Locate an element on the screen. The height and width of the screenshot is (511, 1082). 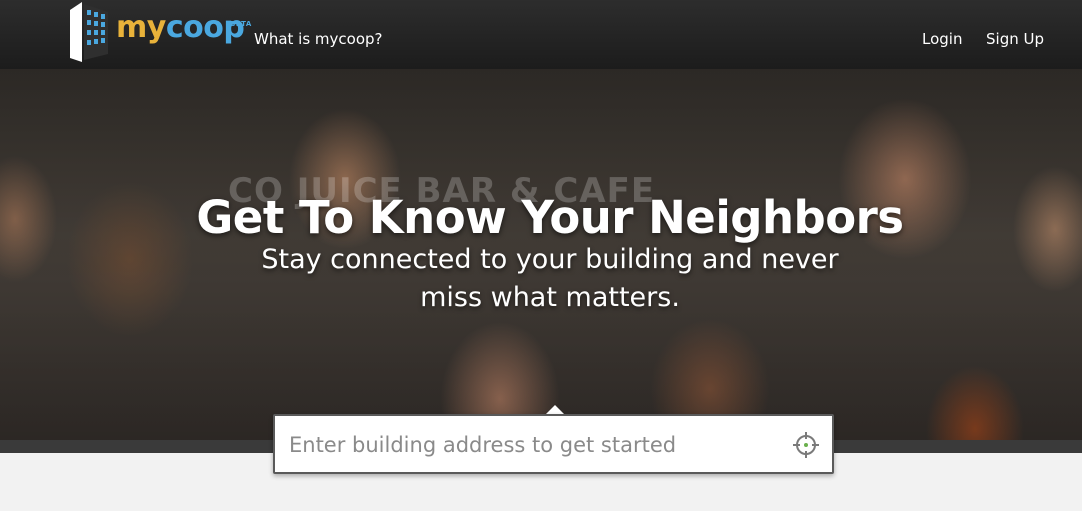
address-search-box is located at coordinates (553, 444).